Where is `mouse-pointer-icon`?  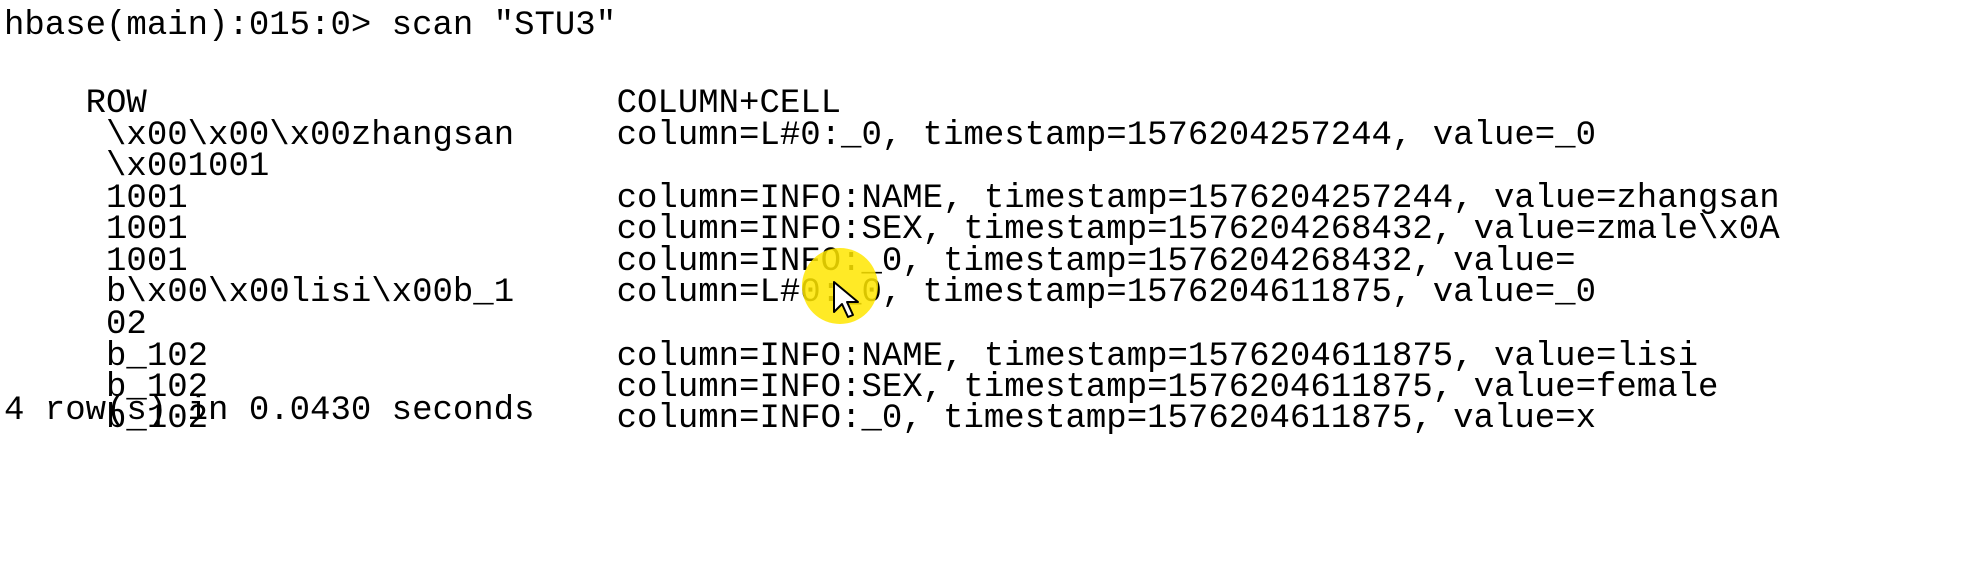 mouse-pointer-icon is located at coordinates (846, 299).